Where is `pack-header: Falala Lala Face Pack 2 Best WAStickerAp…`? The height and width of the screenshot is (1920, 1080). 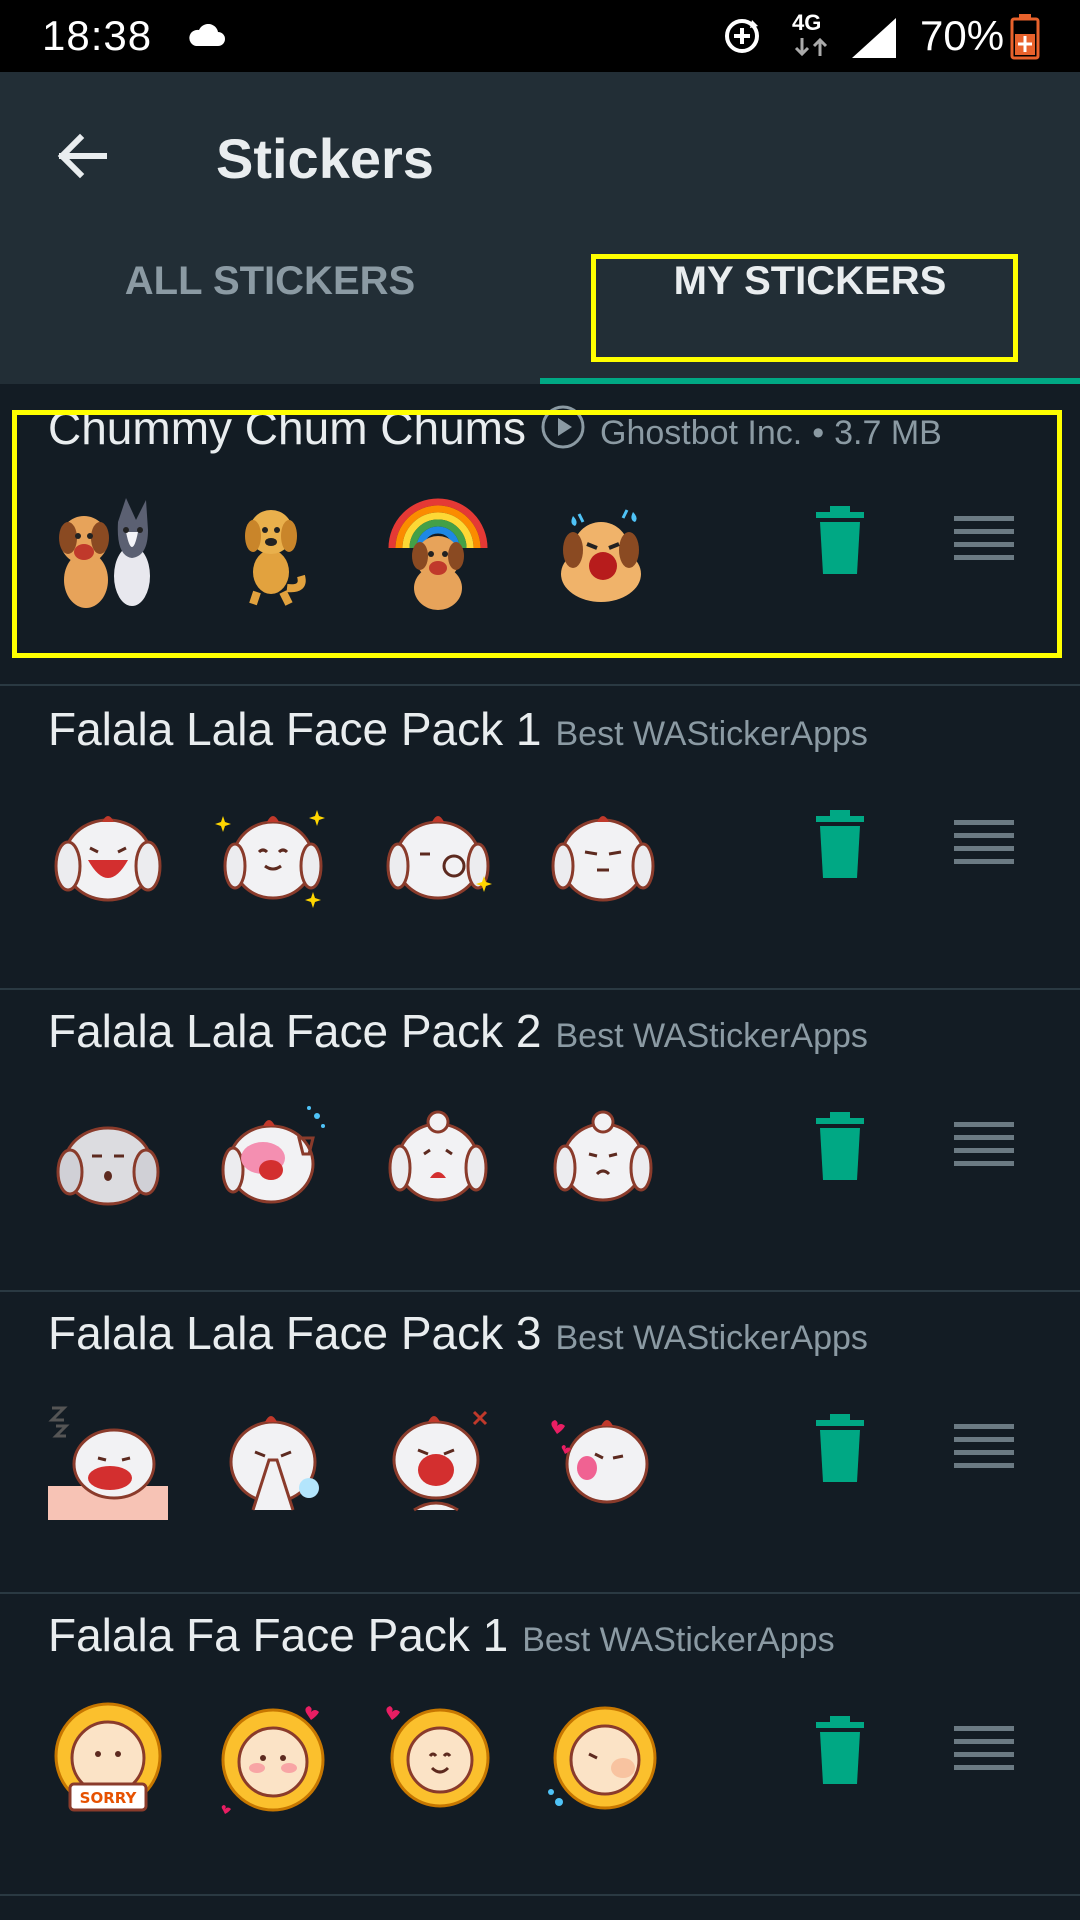
pack-header: Falala Lala Face Pack 2 Best WAStickerAp… is located at coordinates (458, 1031).